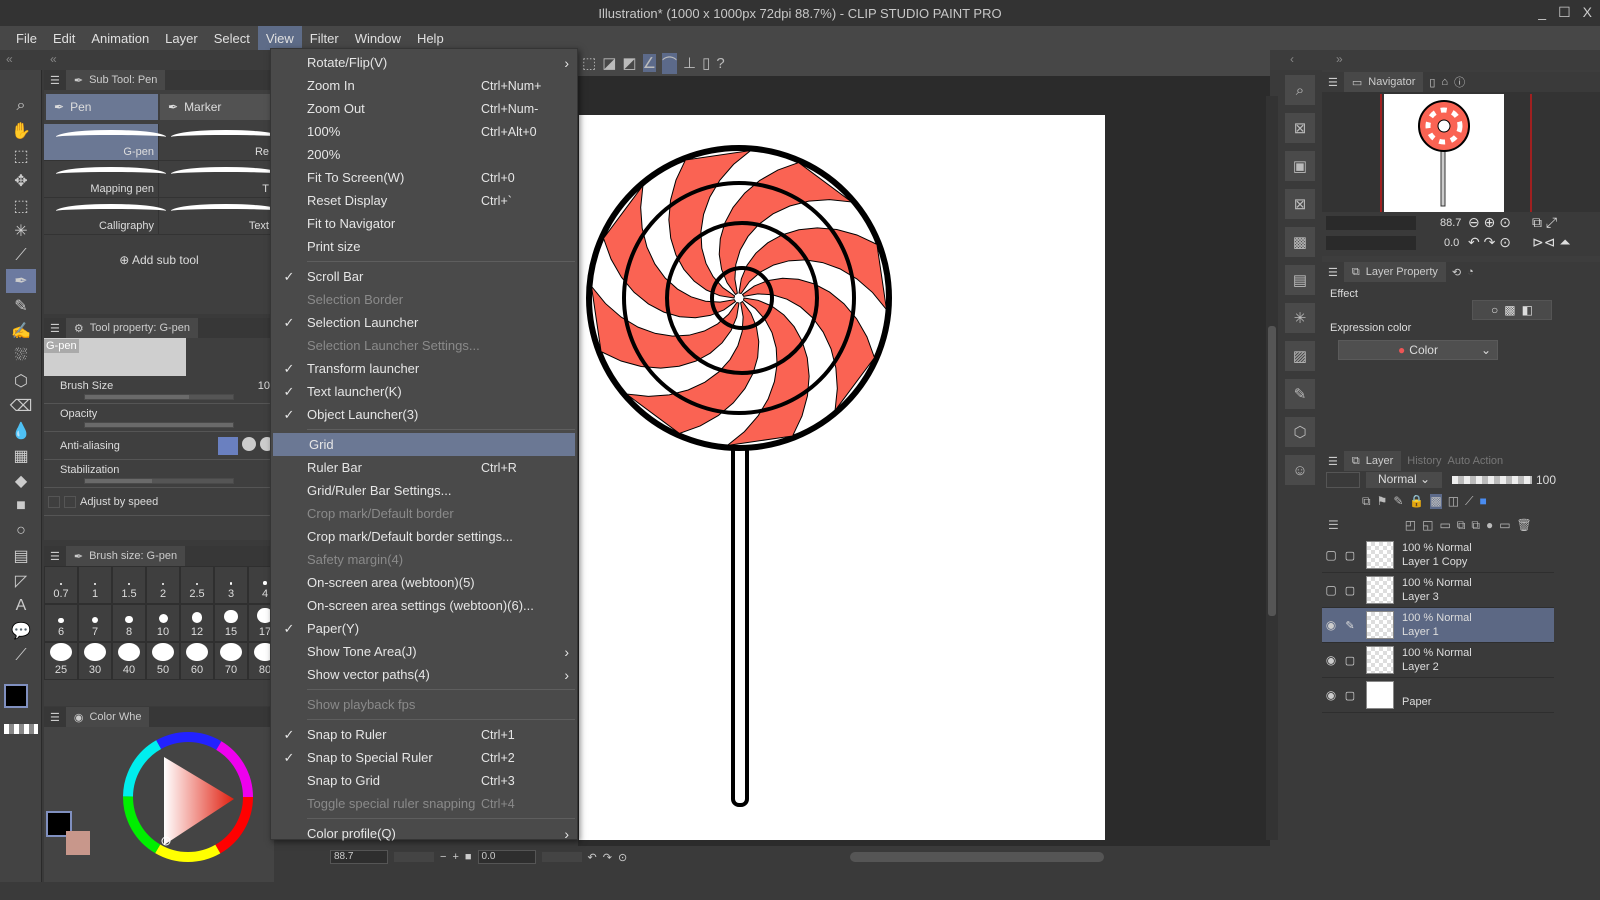 The image size is (1600, 900). Describe the element at coordinates (1524, 525) in the screenshot. I see `delete-layer-icon: 🗑` at that location.